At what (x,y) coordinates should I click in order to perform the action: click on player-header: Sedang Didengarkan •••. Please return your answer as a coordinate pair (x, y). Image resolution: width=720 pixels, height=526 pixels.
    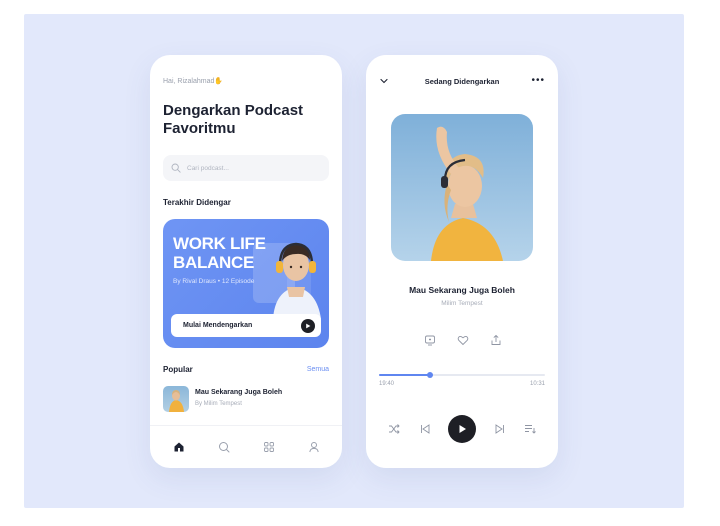
    Looking at the image, I should click on (462, 81).